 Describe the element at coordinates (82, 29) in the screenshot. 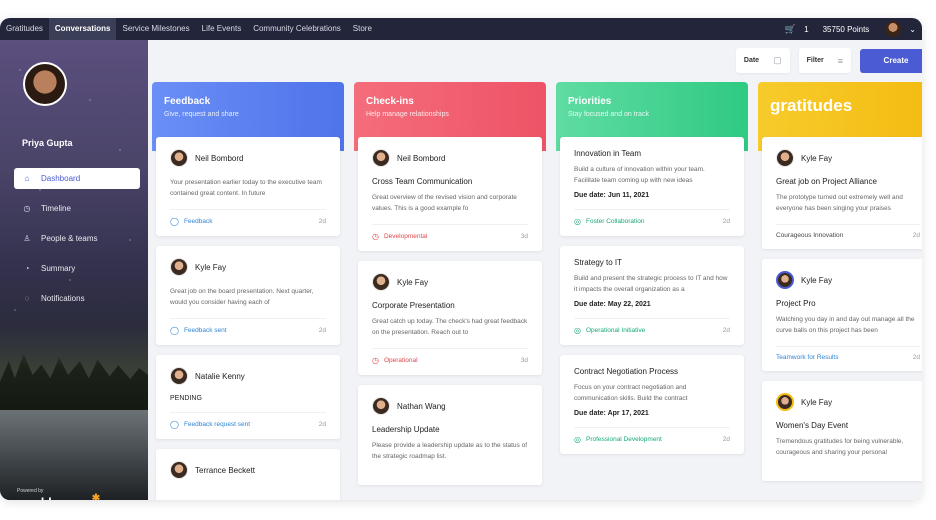

I see `nav-conversations: Conversations` at that location.